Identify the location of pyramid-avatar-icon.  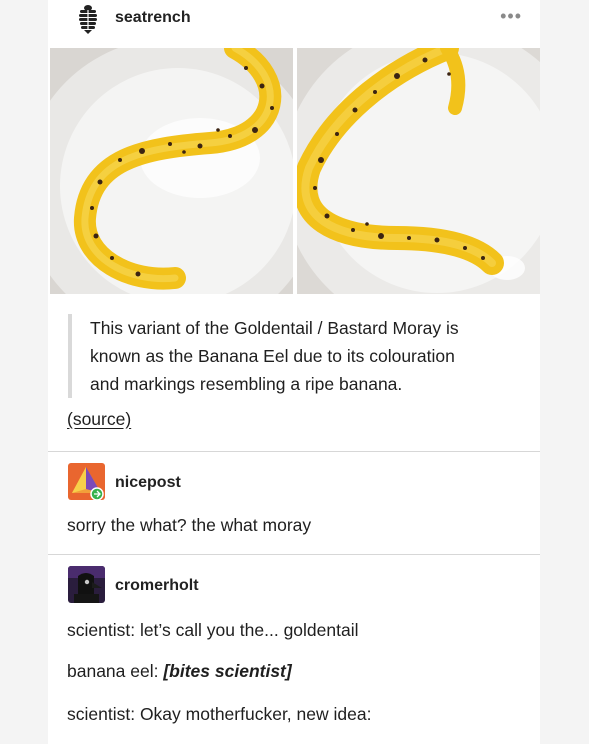
(86, 481).